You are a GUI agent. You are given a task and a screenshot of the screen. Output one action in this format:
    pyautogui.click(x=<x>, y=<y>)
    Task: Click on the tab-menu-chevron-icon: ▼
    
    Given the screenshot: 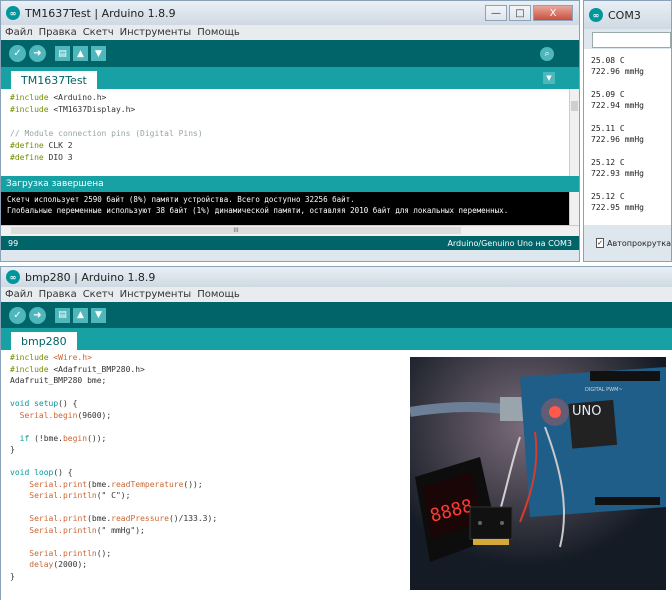 What is the action you would take?
    pyautogui.click(x=549, y=78)
    